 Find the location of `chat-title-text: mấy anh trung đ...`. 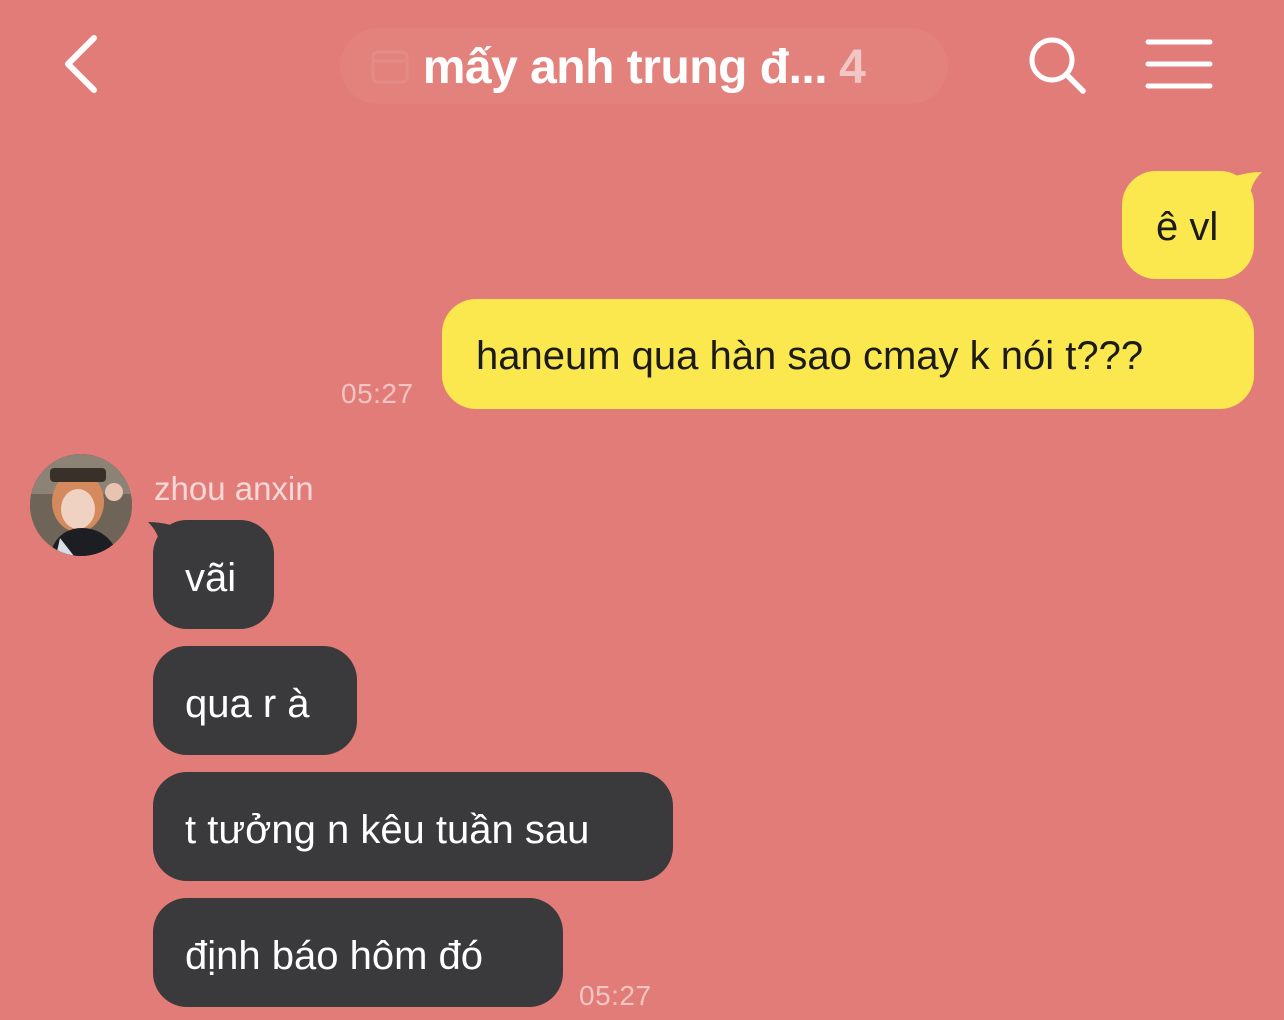

chat-title-text: mấy anh trung đ... is located at coordinates (625, 67).